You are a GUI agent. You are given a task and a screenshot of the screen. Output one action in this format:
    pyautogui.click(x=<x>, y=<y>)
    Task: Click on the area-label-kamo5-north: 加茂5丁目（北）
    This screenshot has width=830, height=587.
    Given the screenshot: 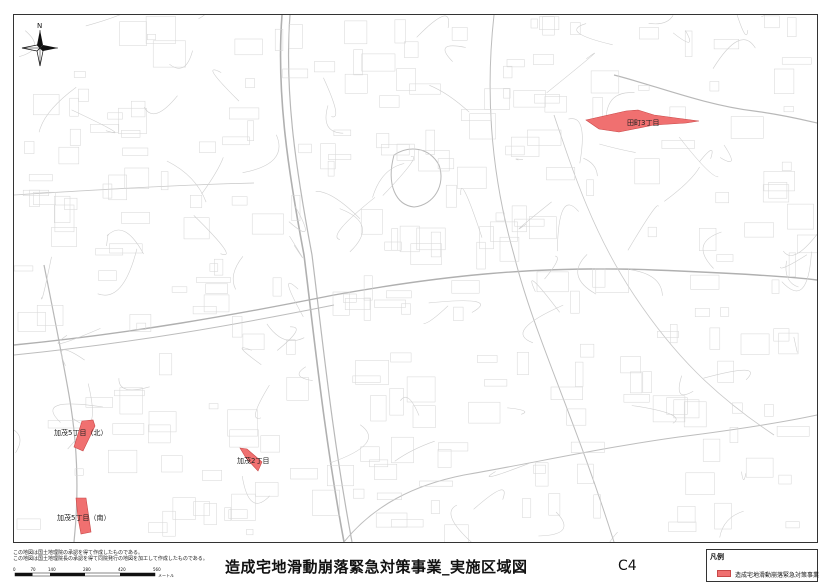 What is the action you would take?
    pyautogui.click(x=80, y=432)
    